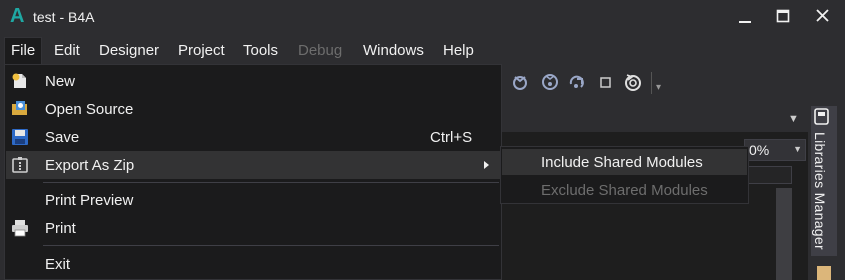  I want to click on menu-item-exclude-shared-modules: Exclude Shared Modules, so click(624, 190).